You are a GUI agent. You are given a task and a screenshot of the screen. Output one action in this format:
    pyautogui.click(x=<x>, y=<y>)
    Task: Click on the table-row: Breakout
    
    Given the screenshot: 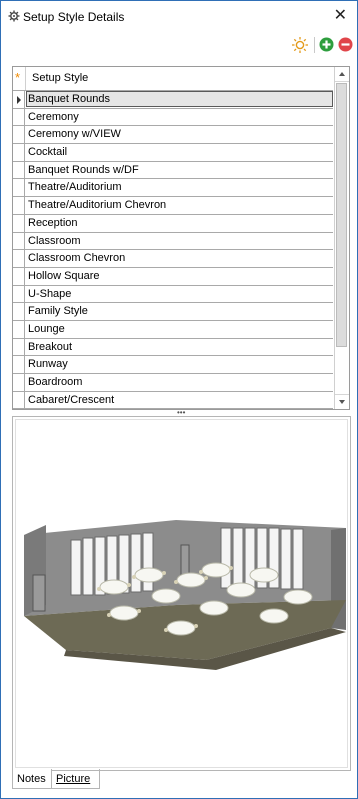 What is the action you would take?
    pyautogui.click(x=173, y=347)
    